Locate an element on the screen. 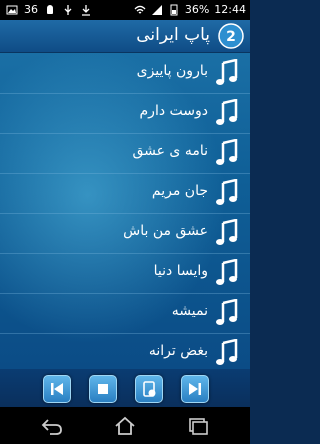  play-pause-button is located at coordinates (149, 389).